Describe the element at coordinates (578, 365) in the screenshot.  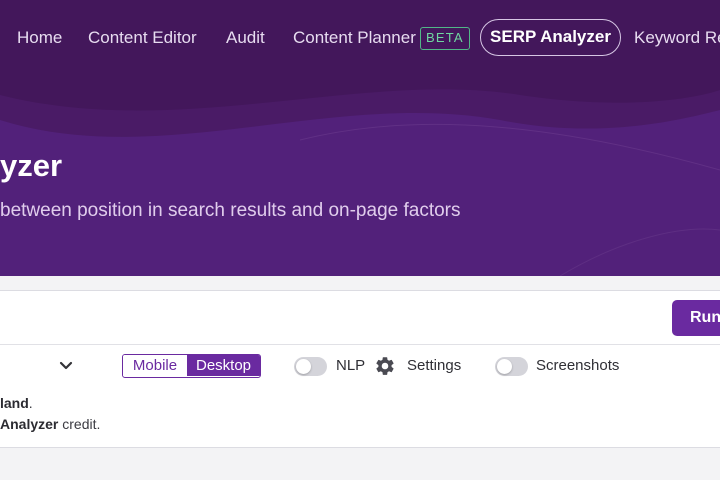
I see `screenshots-label: Screenshots` at that location.